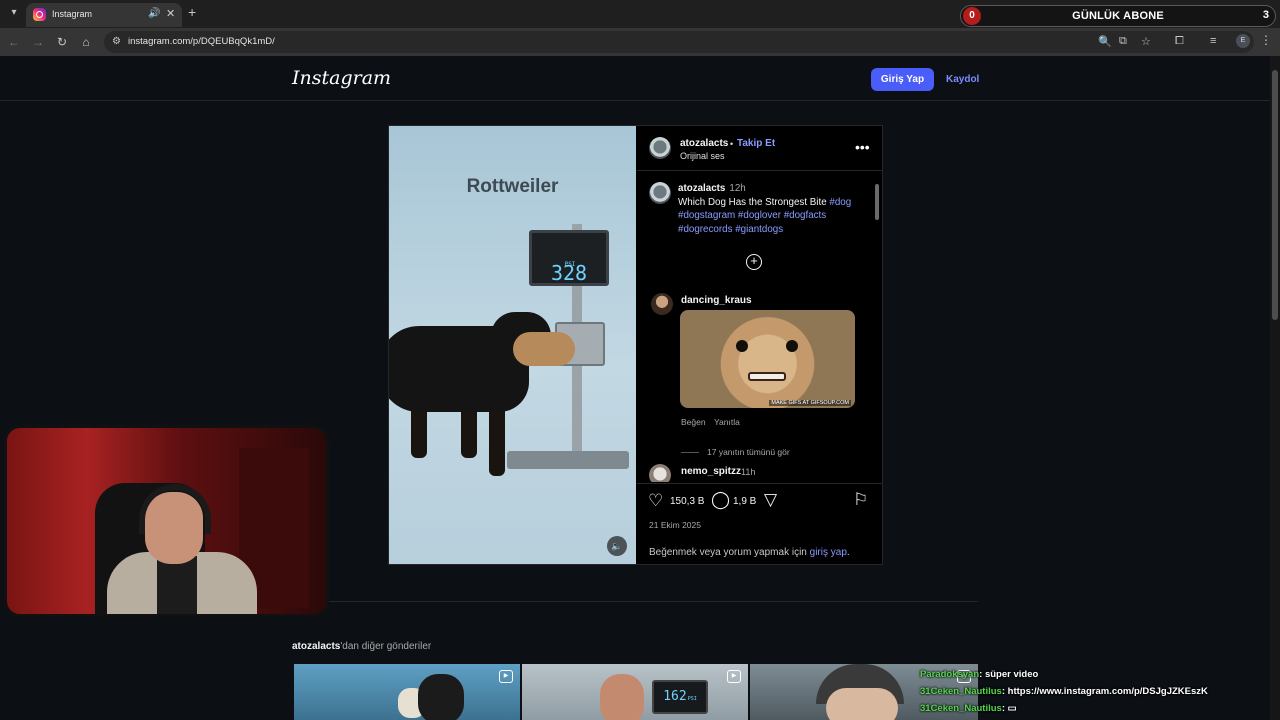 The width and height of the screenshot is (1280, 720). Describe the element at coordinates (734, 676) in the screenshot. I see `reel-icon: ▶` at that location.